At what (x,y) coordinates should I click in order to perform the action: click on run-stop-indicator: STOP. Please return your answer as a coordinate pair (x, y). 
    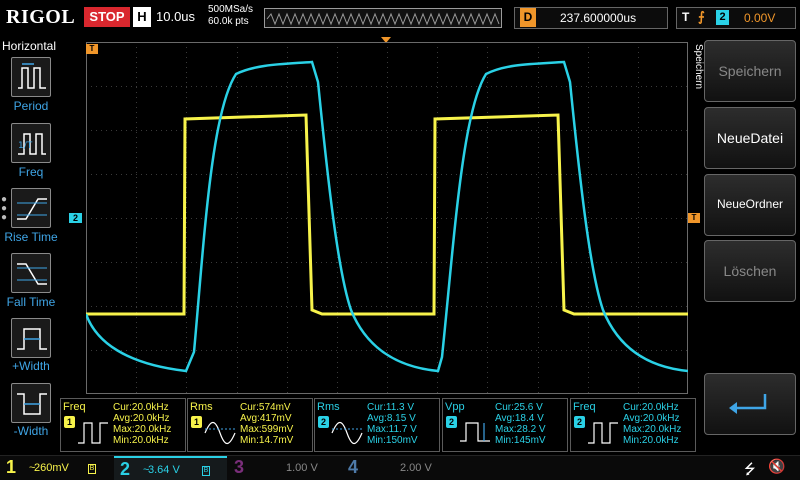
    Looking at the image, I should click on (107, 17).